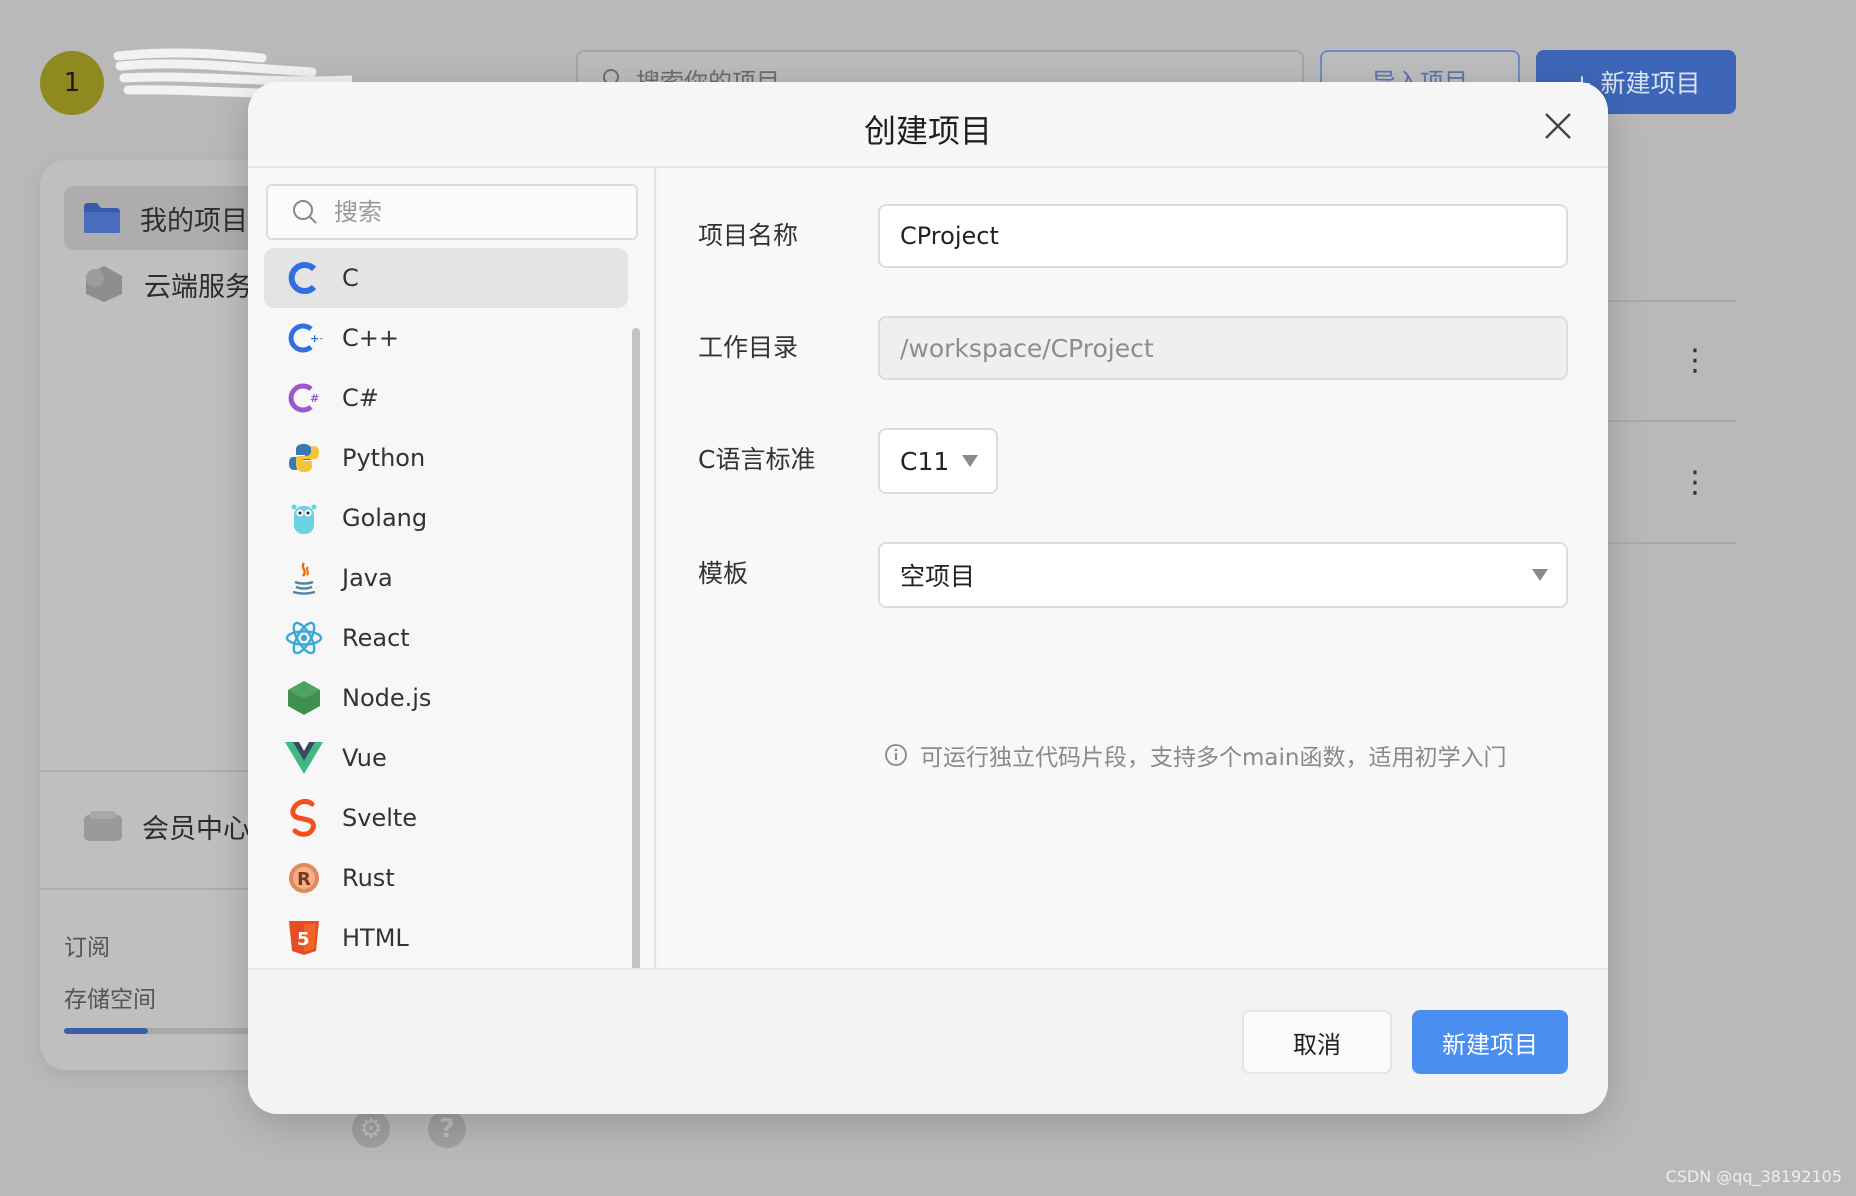 The height and width of the screenshot is (1196, 1856). What do you see at coordinates (305, 212) in the screenshot?
I see `search-icon` at bounding box center [305, 212].